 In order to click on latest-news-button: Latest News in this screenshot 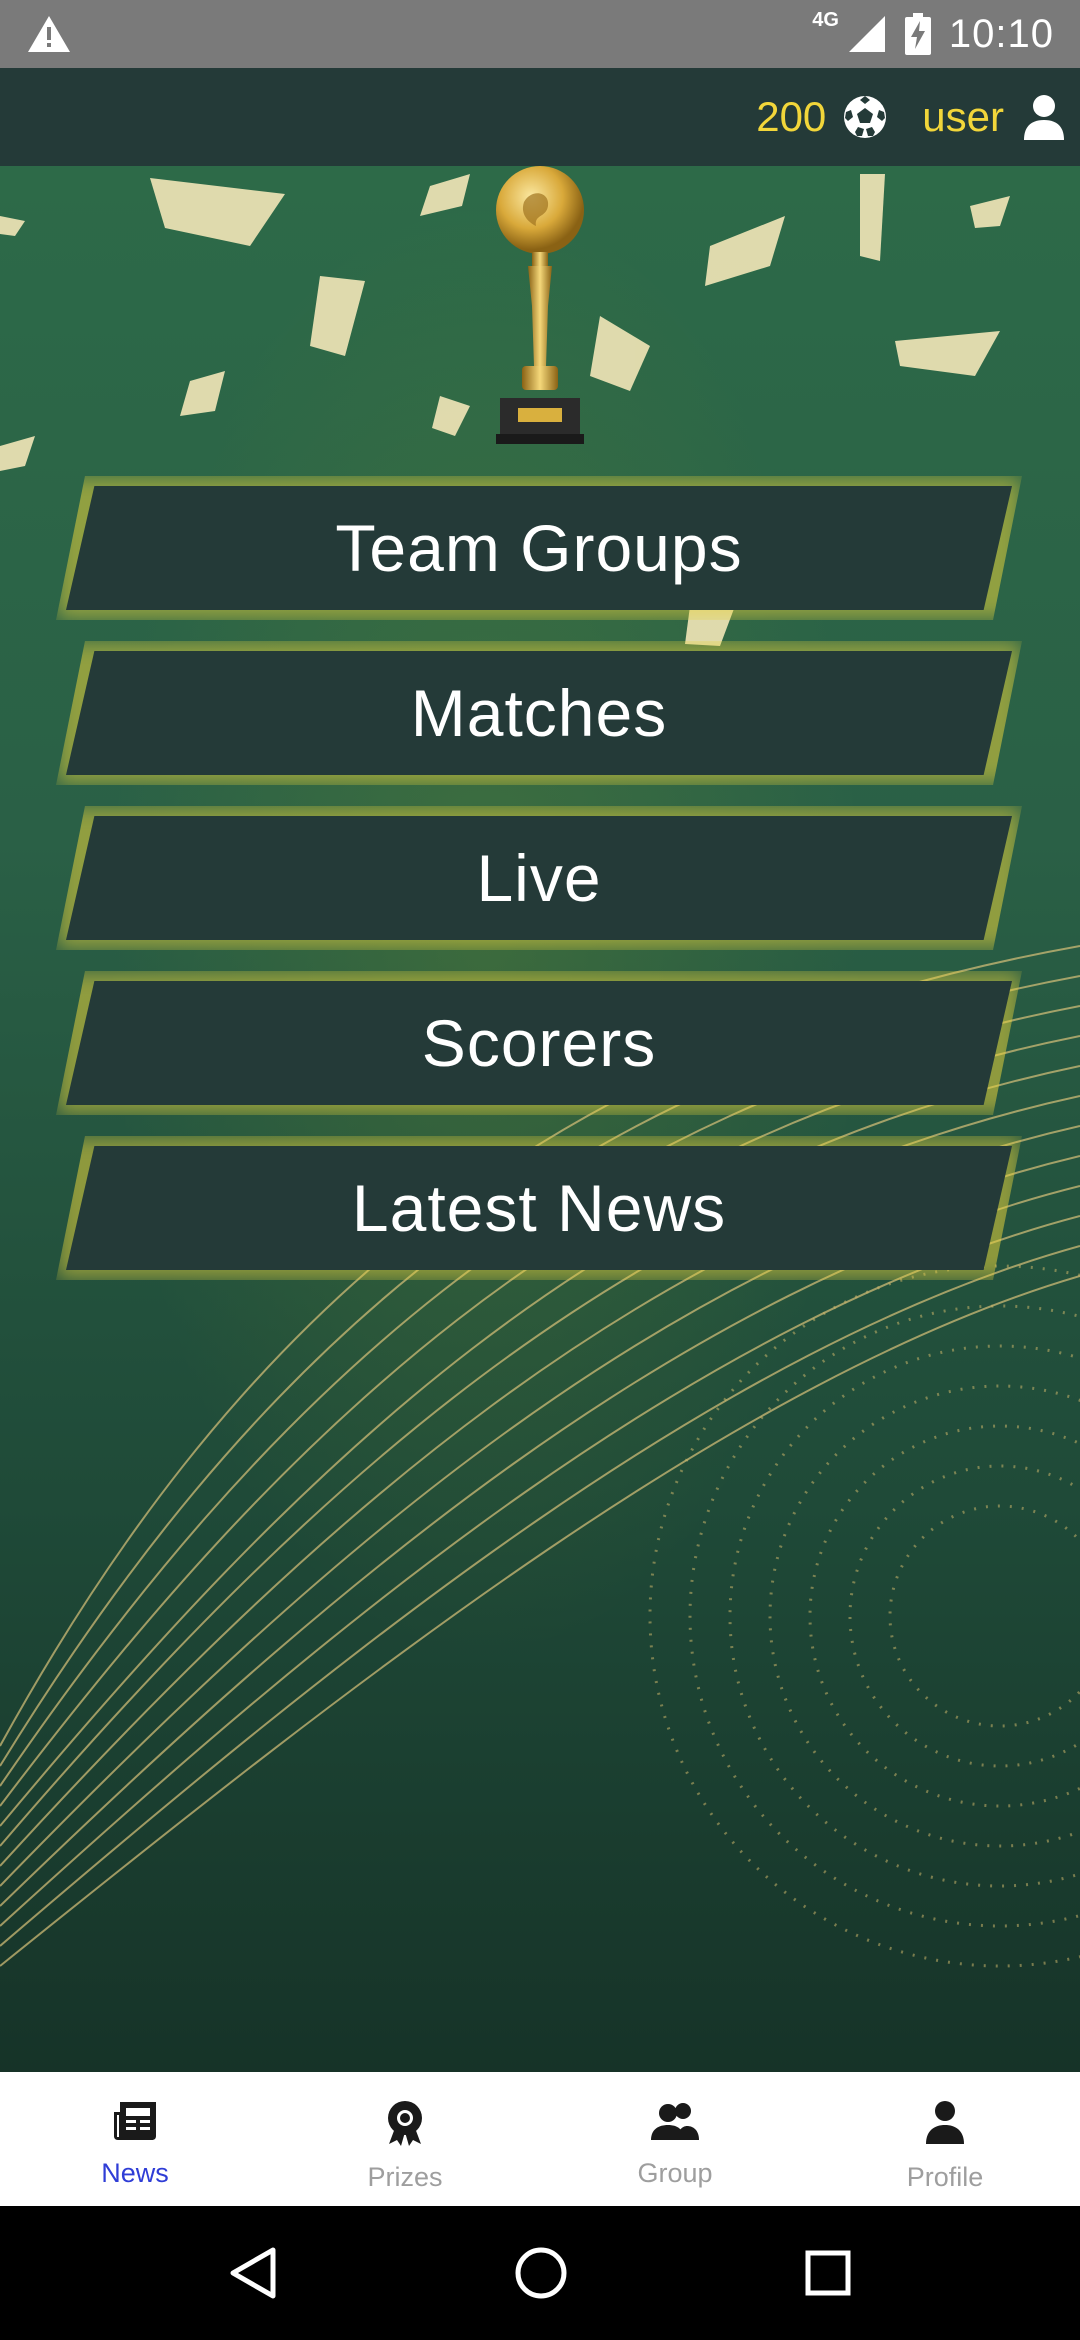, I will do `click(539, 1208)`.